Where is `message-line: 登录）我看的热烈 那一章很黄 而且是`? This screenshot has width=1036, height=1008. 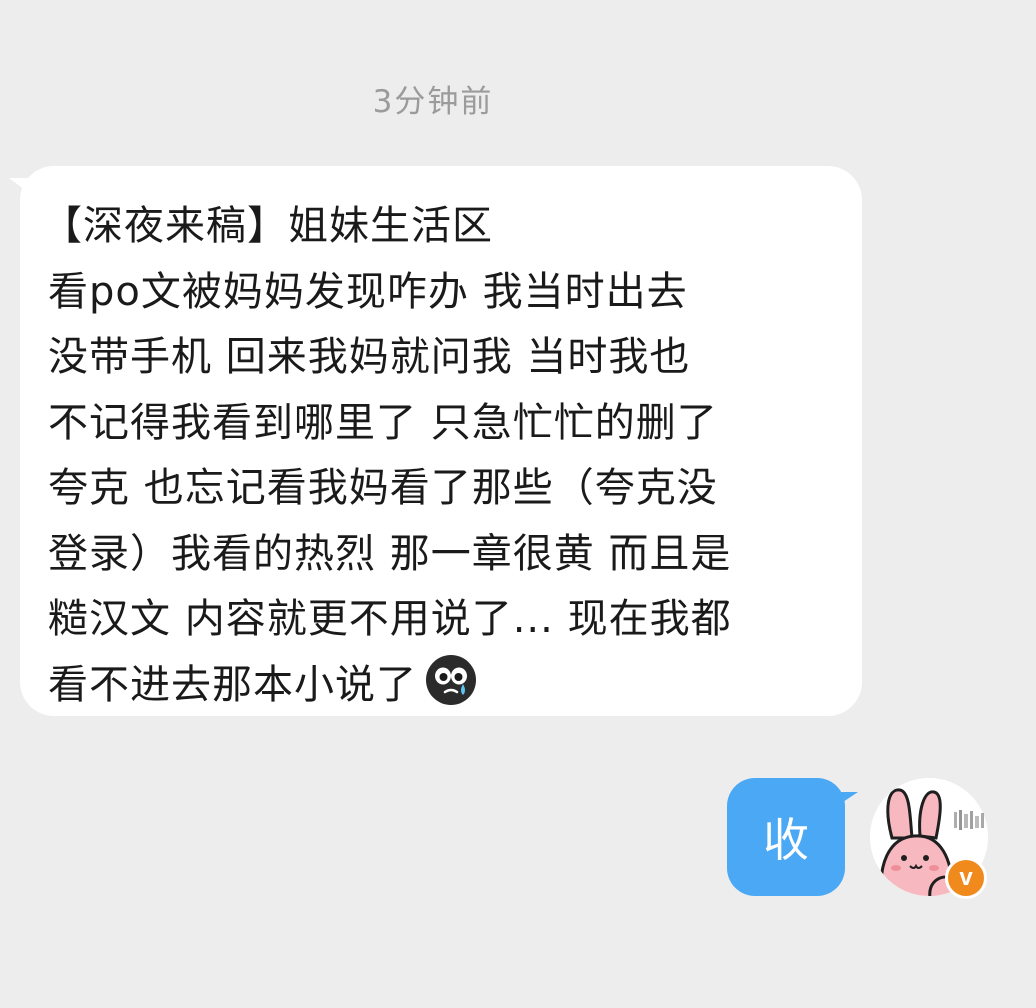 message-line: 登录）我看的热烈 那一章很黄 而且是 is located at coordinates (390, 553).